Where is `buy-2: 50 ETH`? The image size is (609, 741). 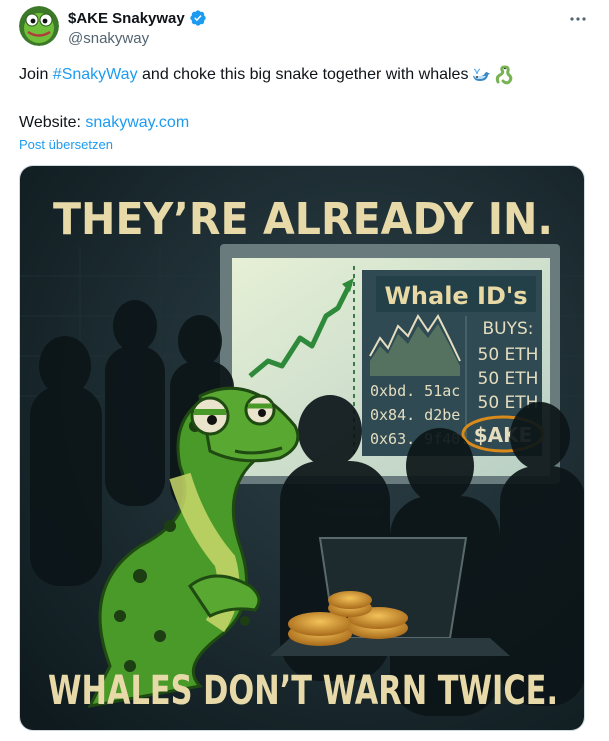
buy-2: 50 ETH is located at coordinates (508, 379).